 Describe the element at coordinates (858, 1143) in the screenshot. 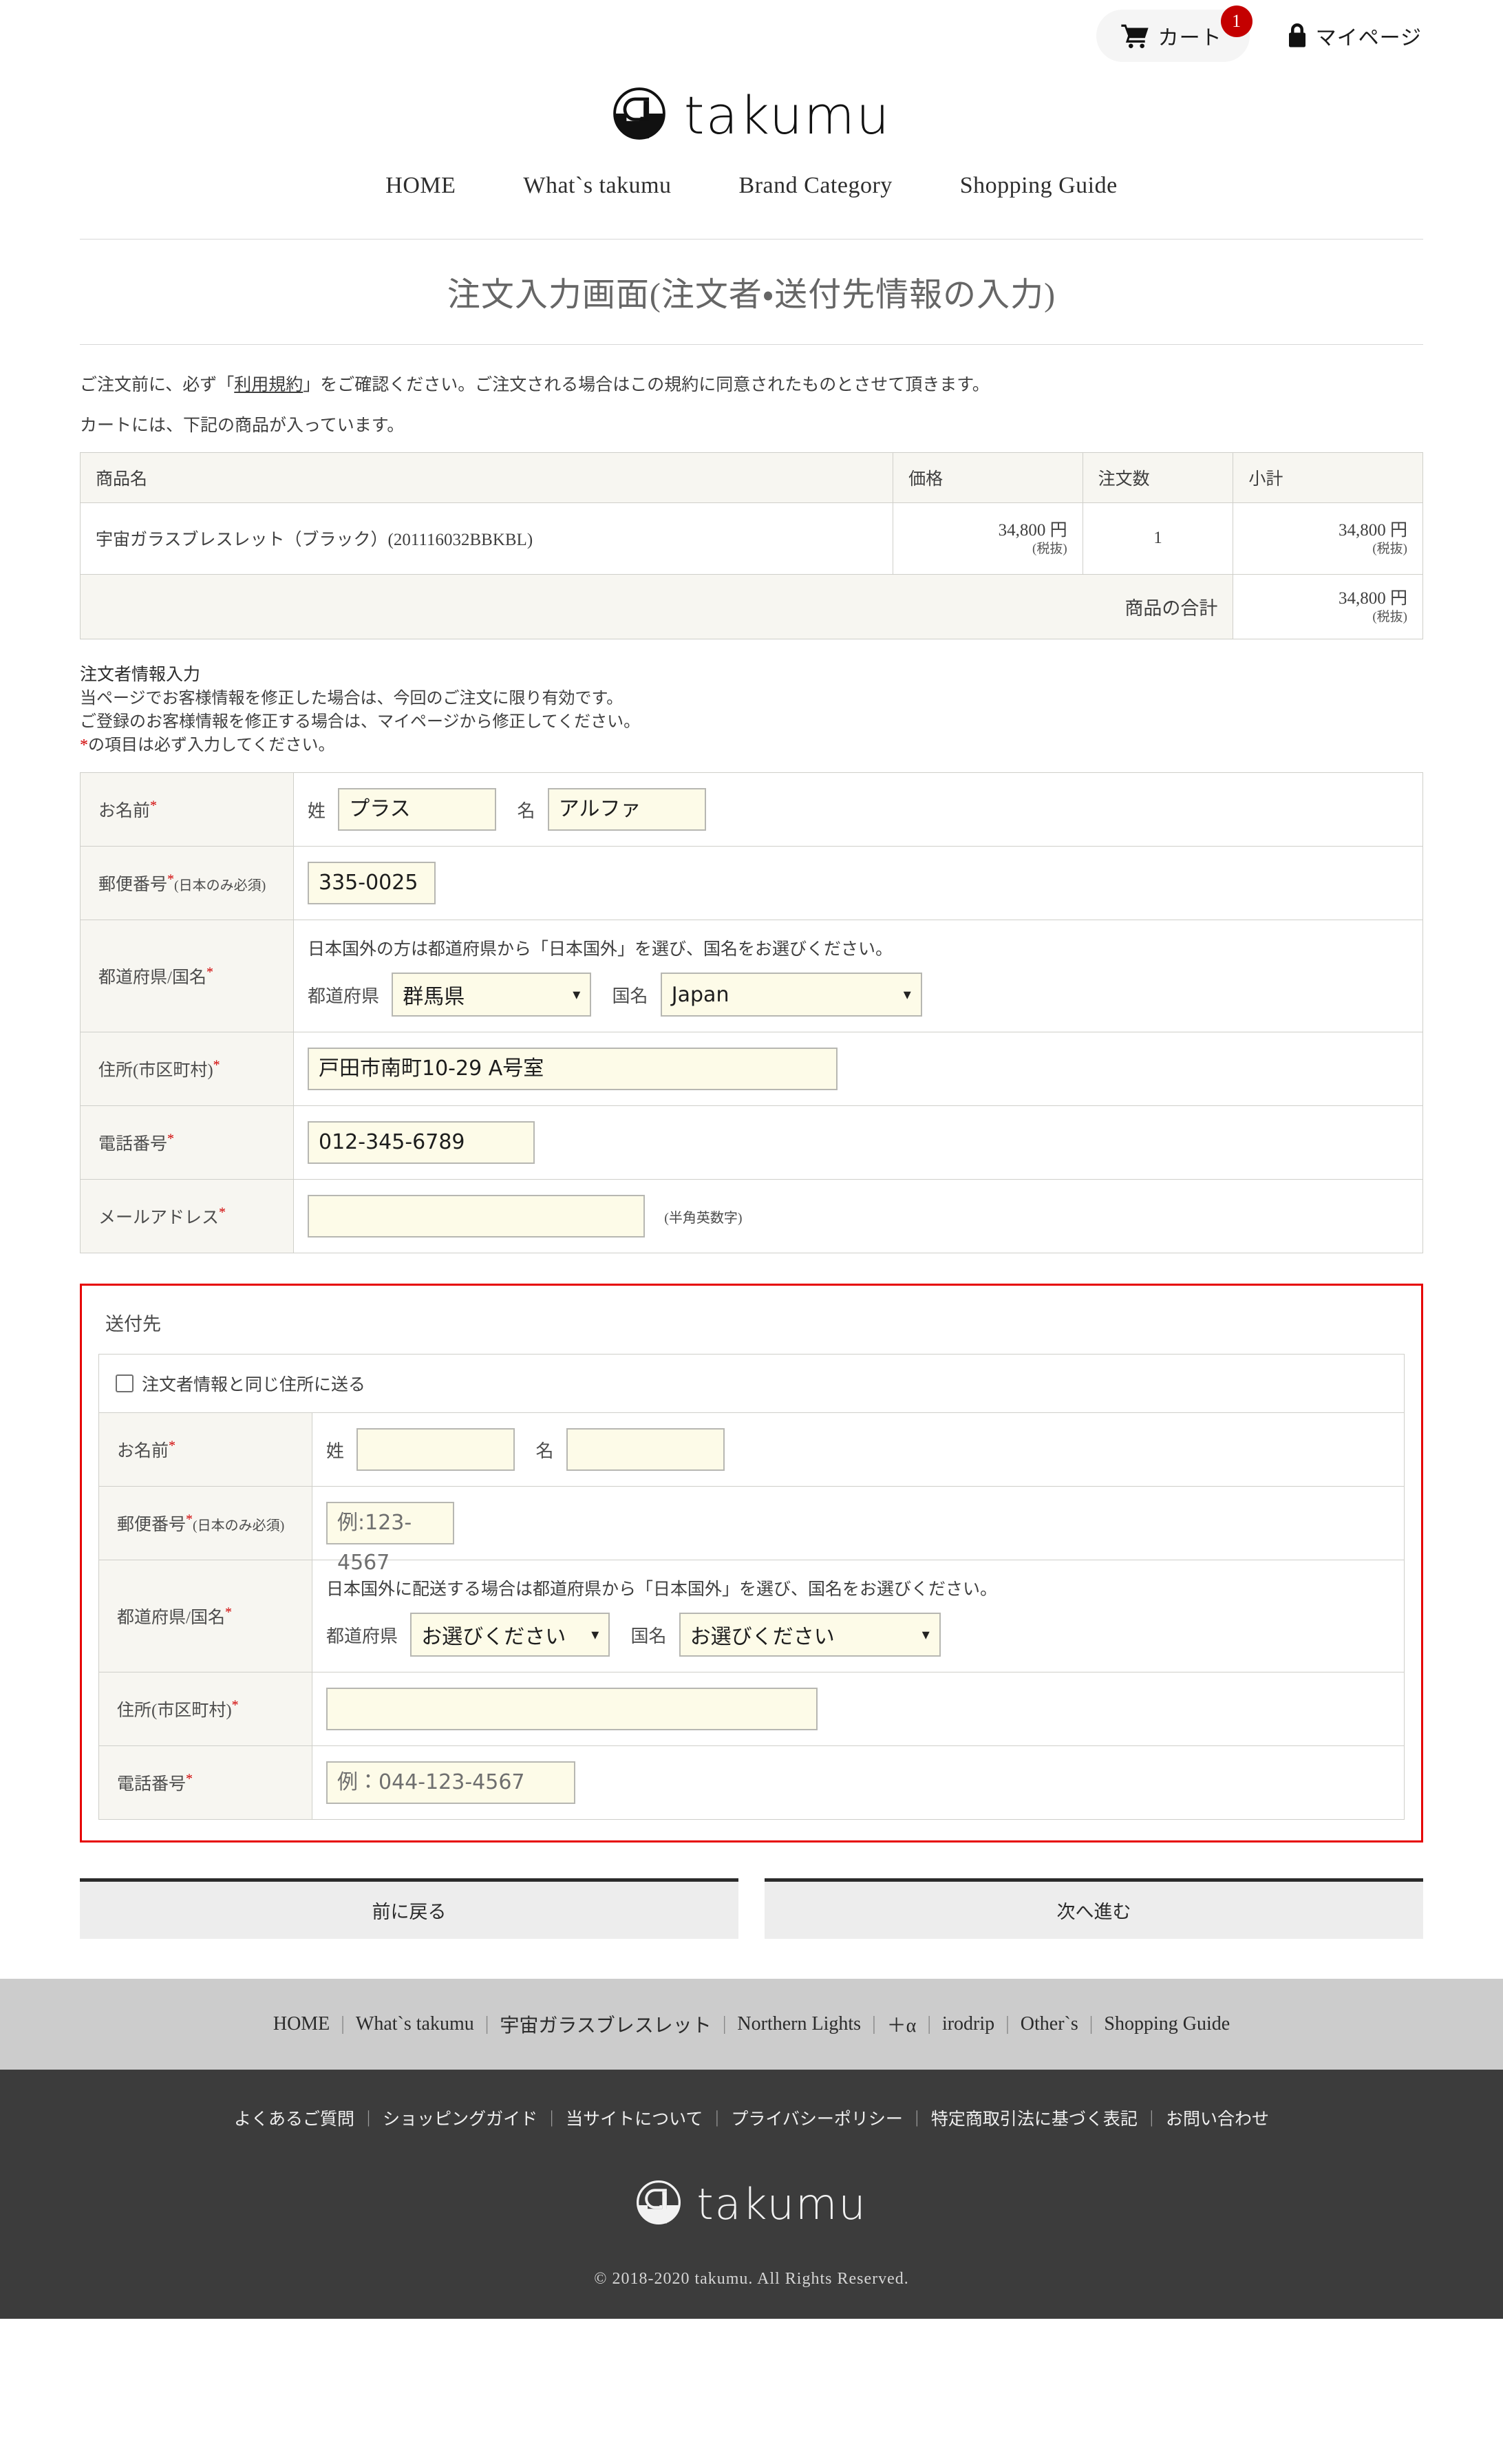

I see `orderer-tel-cell: 012-345-6789` at that location.